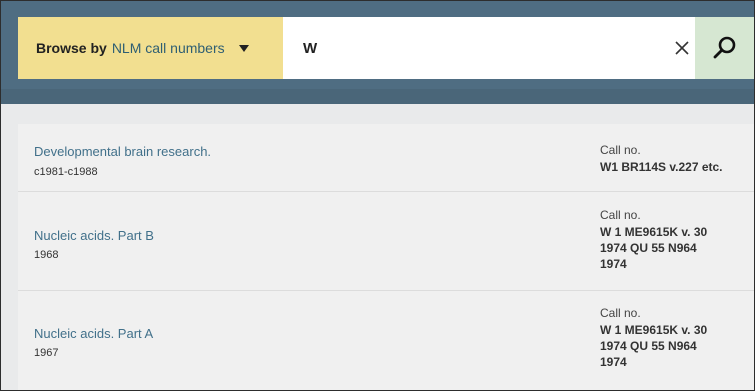 The height and width of the screenshot is (391, 755). Describe the element at coordinates (122, 151) in the screenshot. I see `result-title-link: Developmental brain research.` at that location.